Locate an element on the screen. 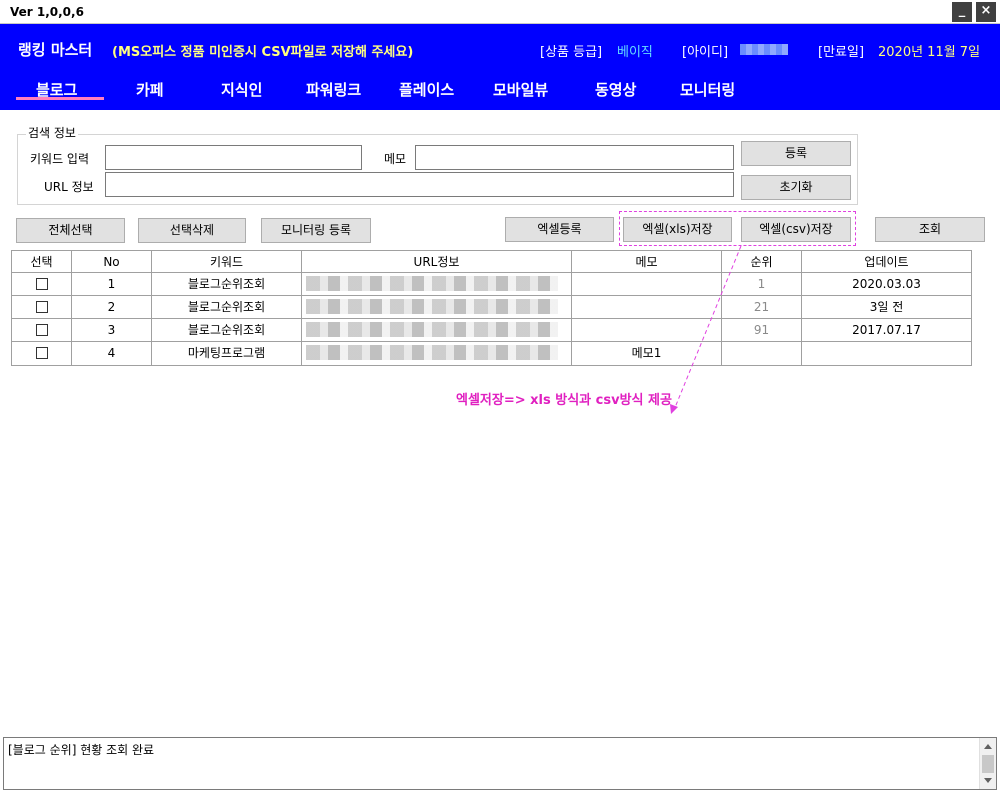 This screenshot has width=1000, height=800. status-log: [블로그 순위] 현황 조회 완료 is located at coordinates (500, 763).